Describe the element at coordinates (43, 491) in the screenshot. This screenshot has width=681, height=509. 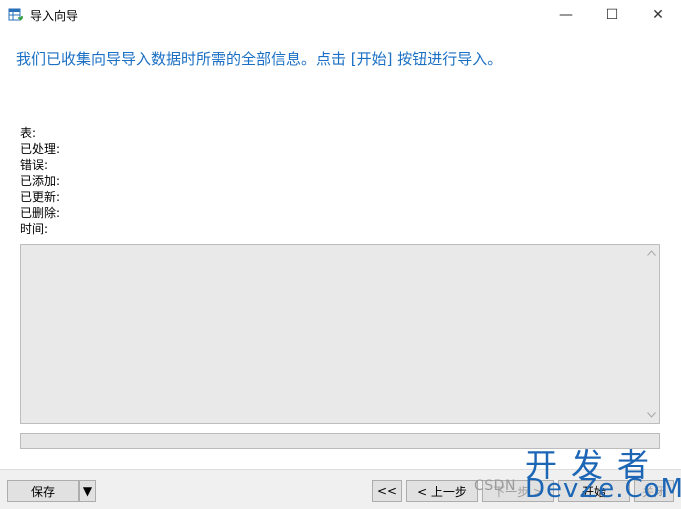
I see `save-button: 保存` at that location.